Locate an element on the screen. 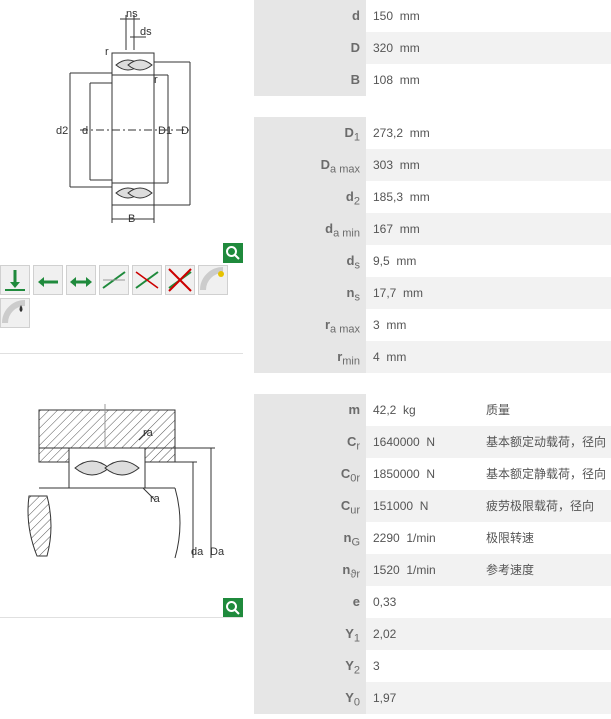  spec-row: B 108 mm is located at coordinates (432, 80).